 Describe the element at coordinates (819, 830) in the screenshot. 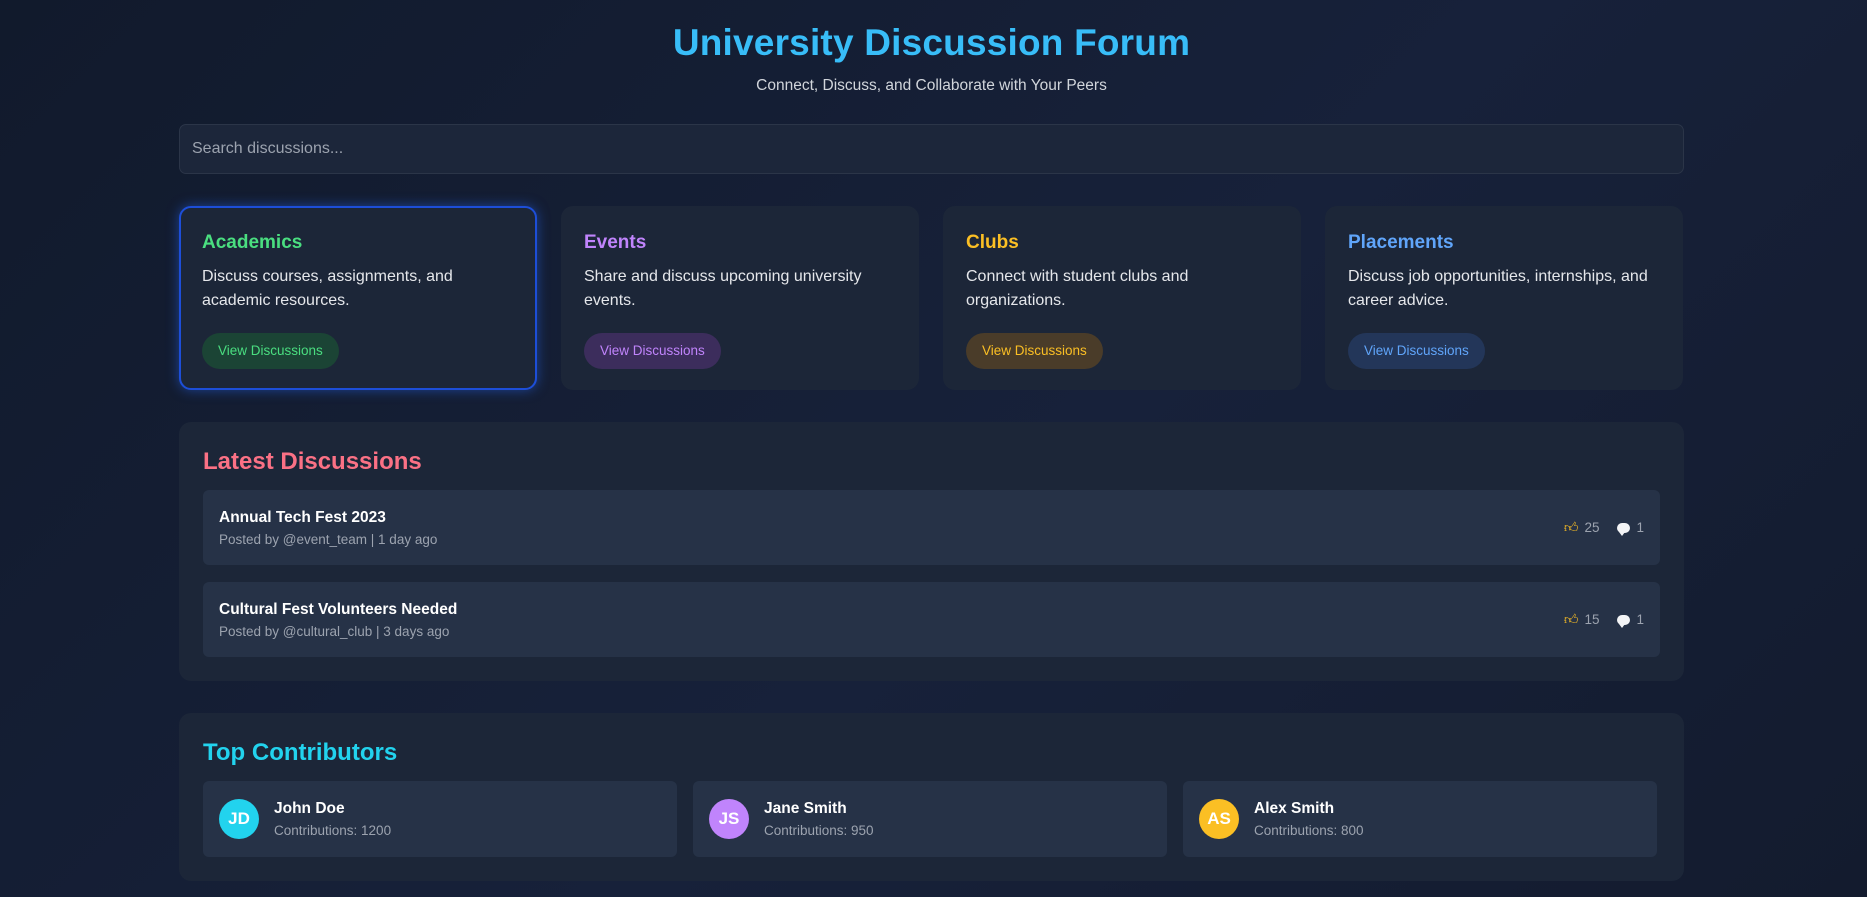

I see `contribution-count: Contributions: 950` at that location.